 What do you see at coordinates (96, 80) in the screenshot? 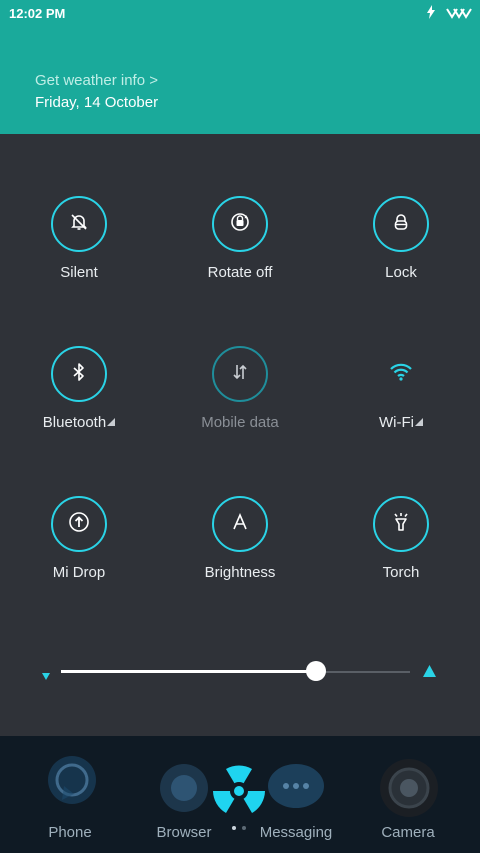
I see `weather-info-link: Get weather info >` at bounding box center [96, 80].